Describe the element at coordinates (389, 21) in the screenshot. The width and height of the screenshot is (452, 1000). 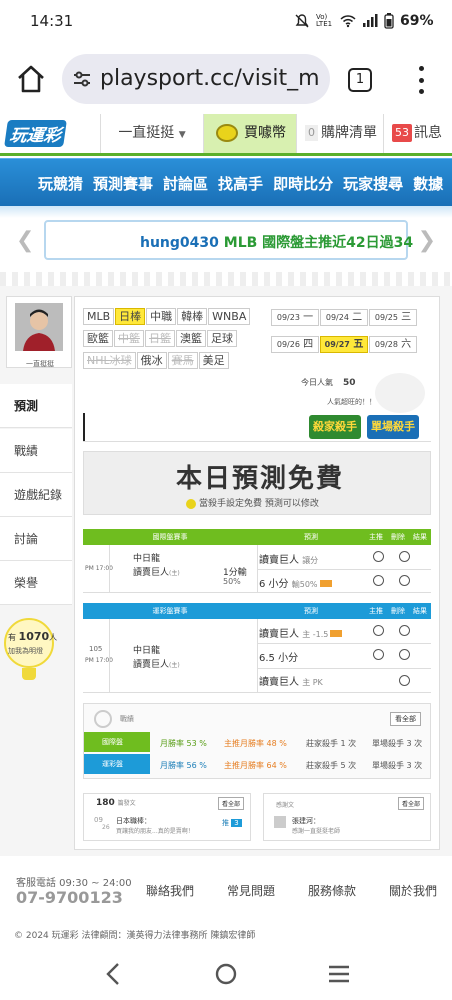
I see `battery-icon` at that location.